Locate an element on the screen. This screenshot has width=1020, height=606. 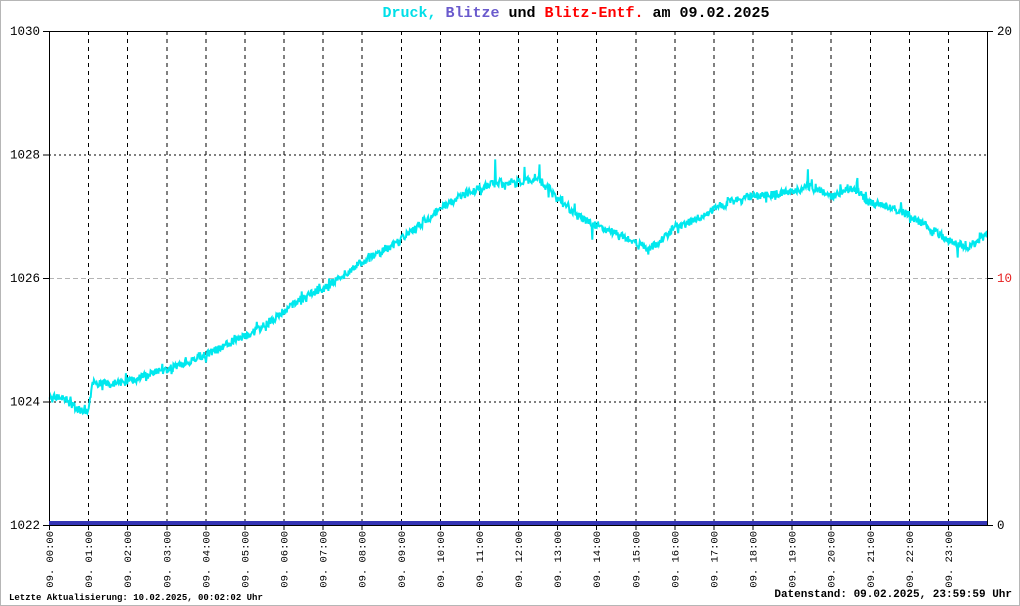
title-segment-4: am 09.02.2025 is located at coordinates (706, 13).